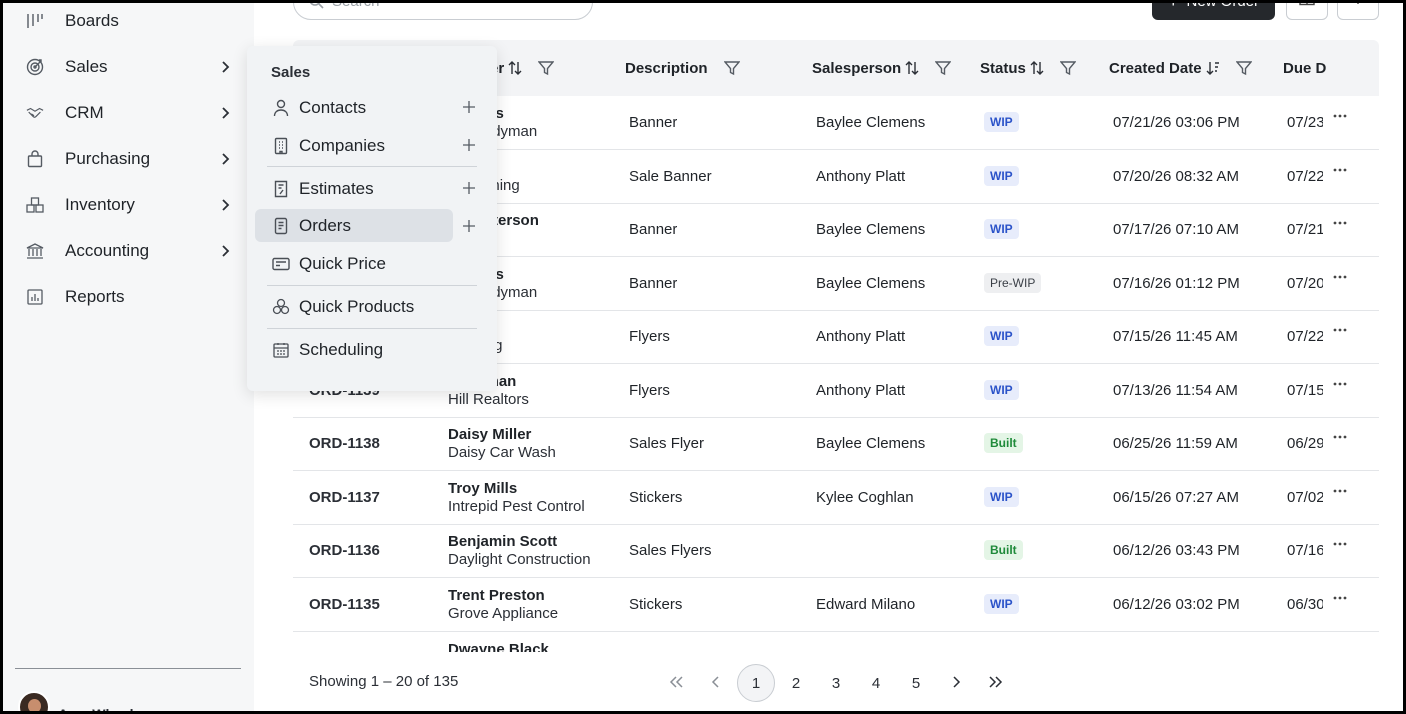 The width and height of the screenshot is (1406, 714). Describe the element at coordinates (756, 683) in the screenshot. I see `page-button-1: 1` at that location.